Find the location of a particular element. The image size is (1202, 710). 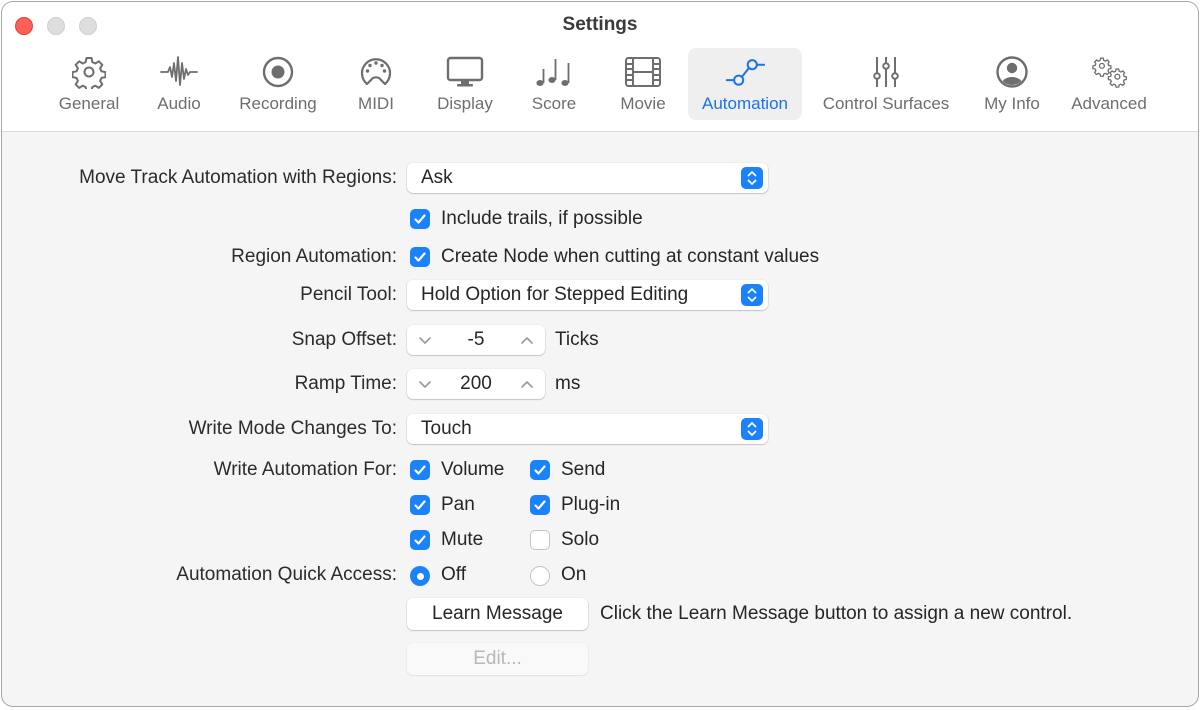

tab-audio: Audio is located at coordinates (179, 84).